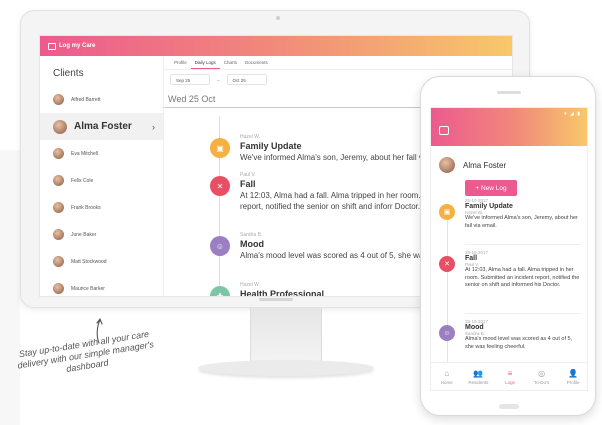 This screenshot has width=602, height=425. What do you see at coordinates (276, 46) in the screenshot?
I see `app-header: Log my Care` at bounding box center [276, 46].